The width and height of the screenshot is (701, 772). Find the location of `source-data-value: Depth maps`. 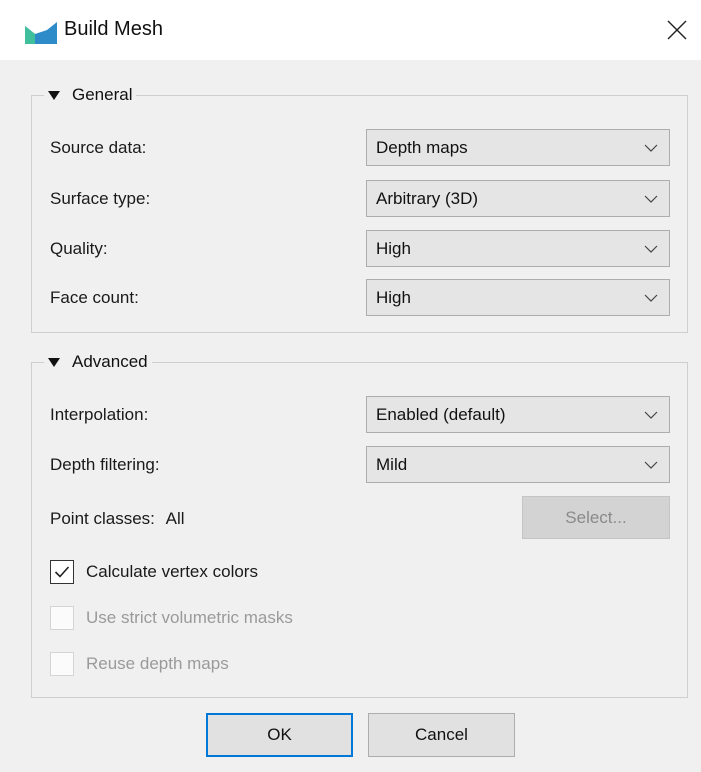

source-data-value: Depth maps is located at coordinates (422, 147).